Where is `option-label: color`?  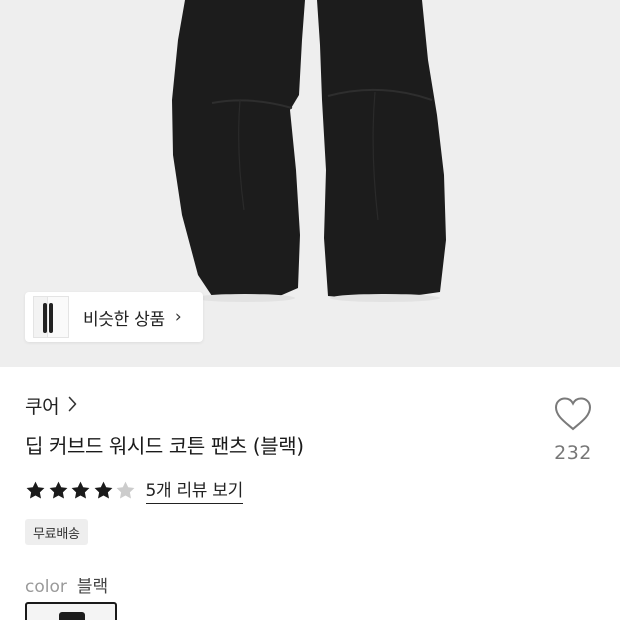 option-label: color is located at coordinates (46, 587).